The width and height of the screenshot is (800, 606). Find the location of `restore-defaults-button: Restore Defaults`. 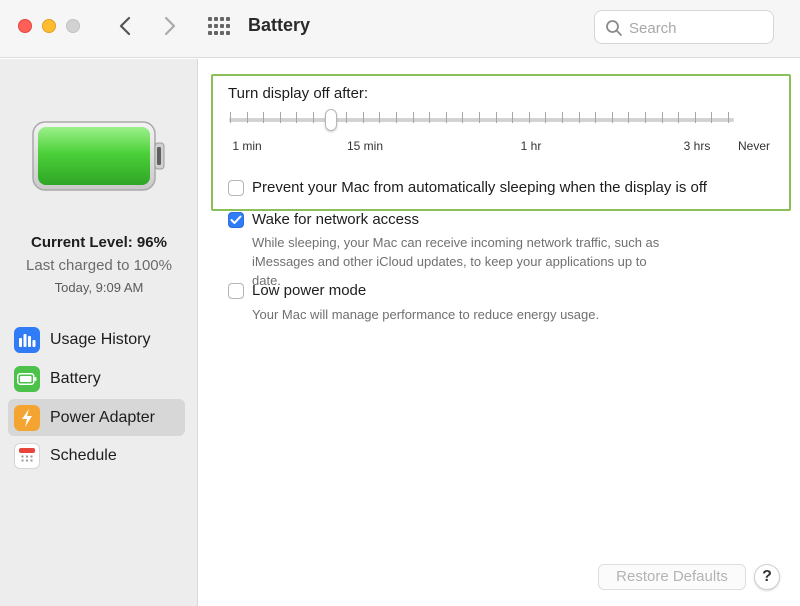

restore-defaults-button: Restore Defaults is located at coordinates (672, 577).